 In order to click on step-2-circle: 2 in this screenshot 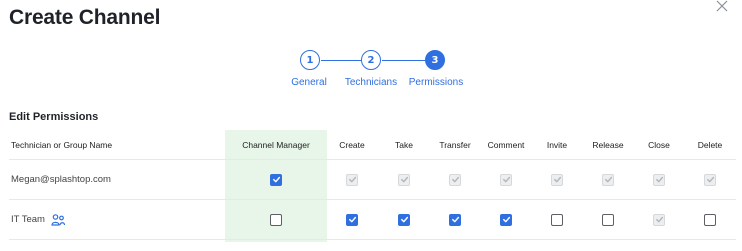, I will do `click(371, 60)`.